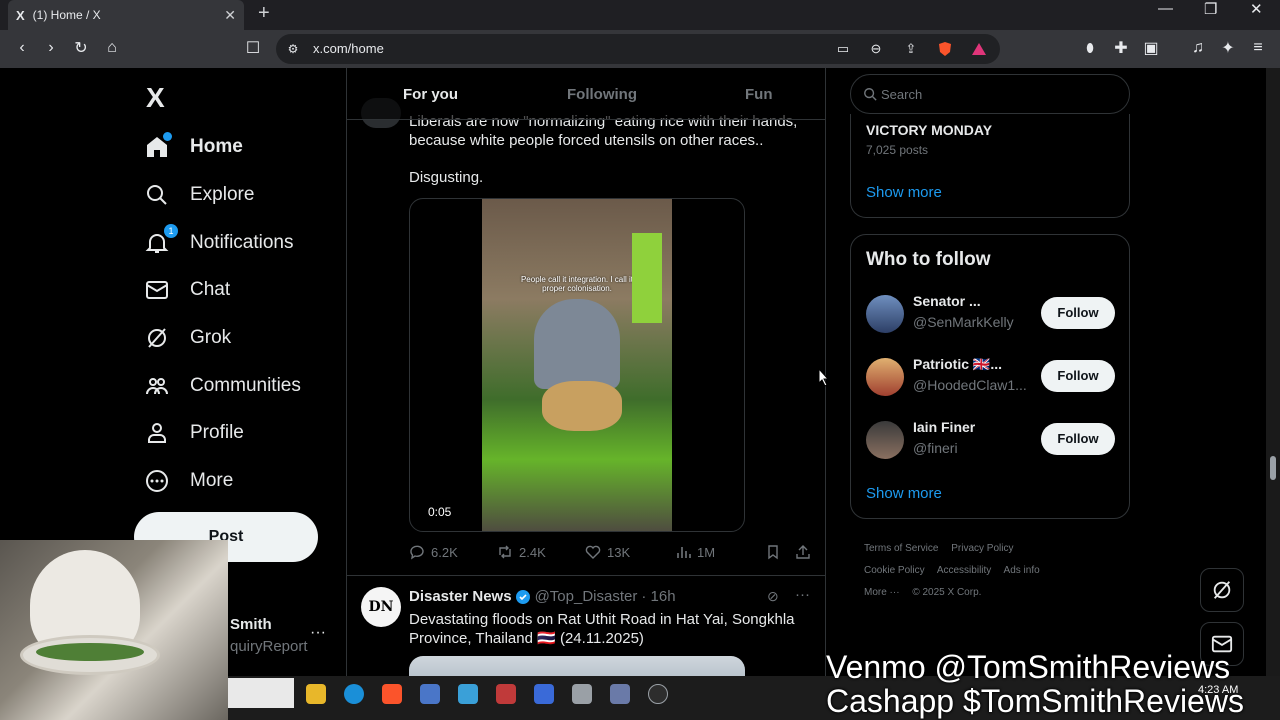 The width and height of the screenshot is (1280, 720). I want to click on tab-title: (1) Home / X, so click(66, 15).